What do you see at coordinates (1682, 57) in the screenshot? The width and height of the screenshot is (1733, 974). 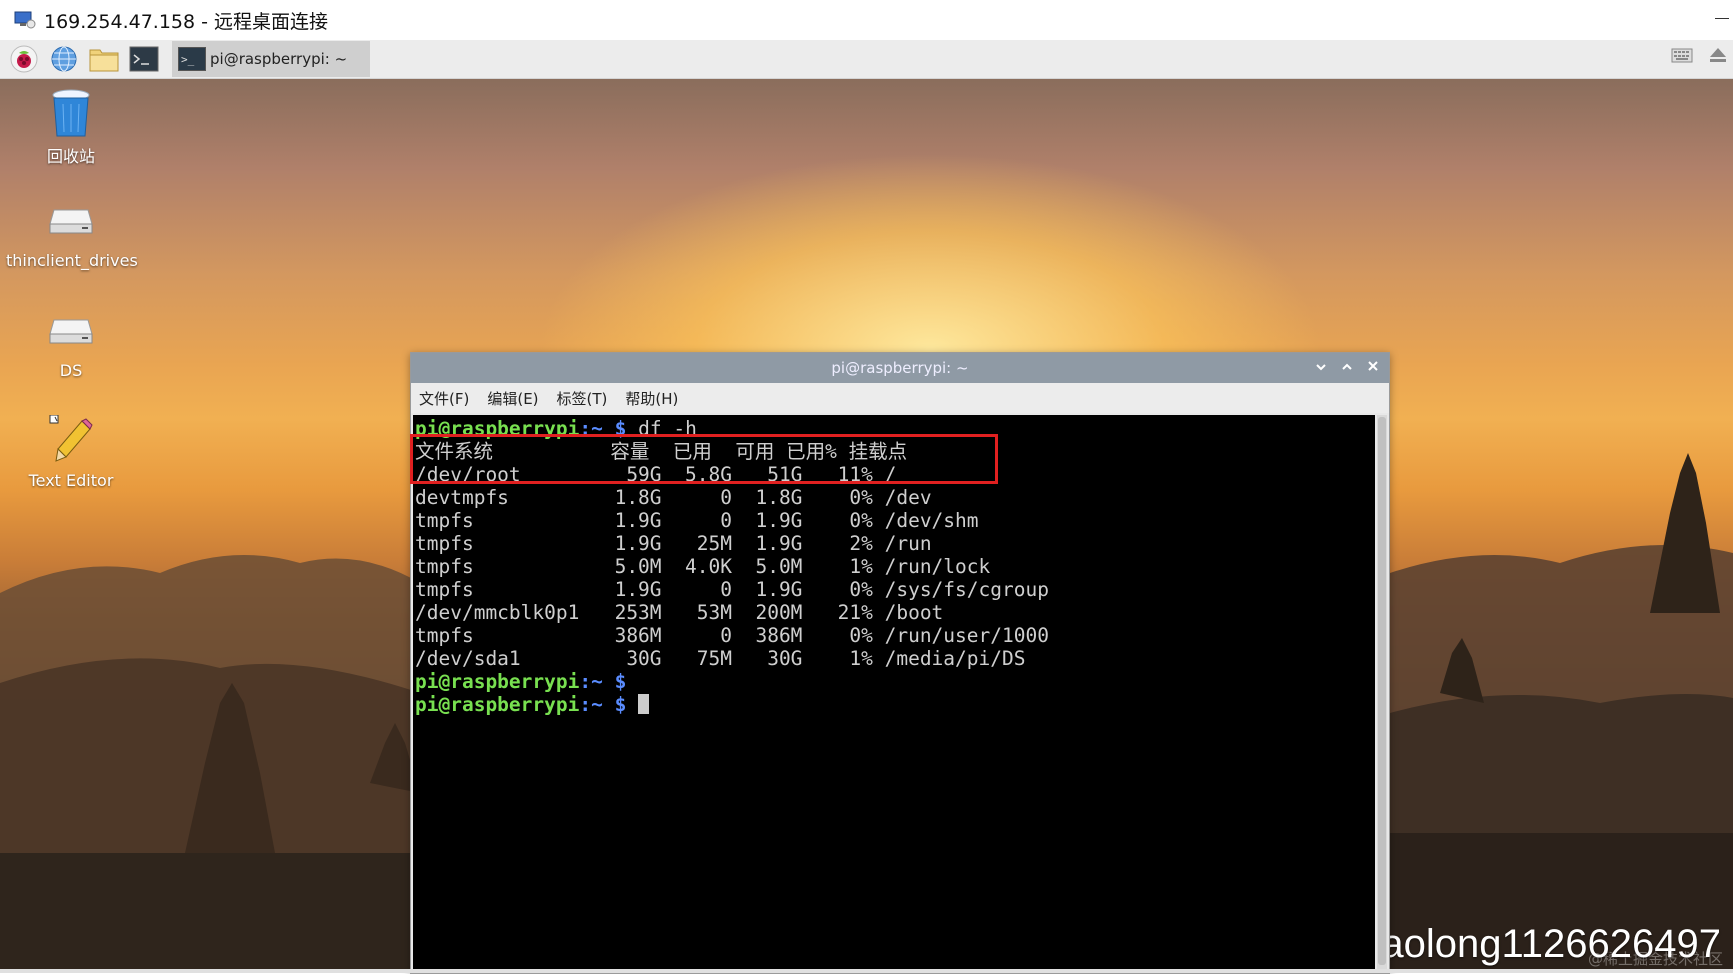 I see `keyboard-icon` at bounding box center [1682, 57].